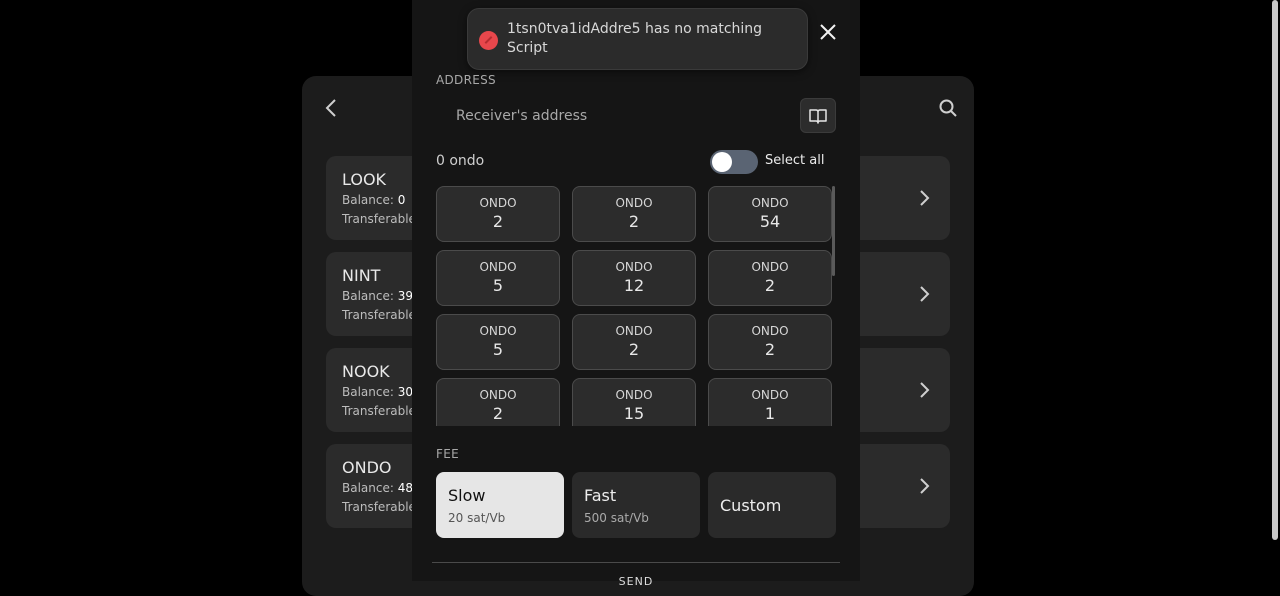 The width and height of the screenshot is (1280, 596). What do you see at coordinates (378, 296) in the screenshot?
I see `token-balance: Balance: 39` at bounding box center [378, 296].